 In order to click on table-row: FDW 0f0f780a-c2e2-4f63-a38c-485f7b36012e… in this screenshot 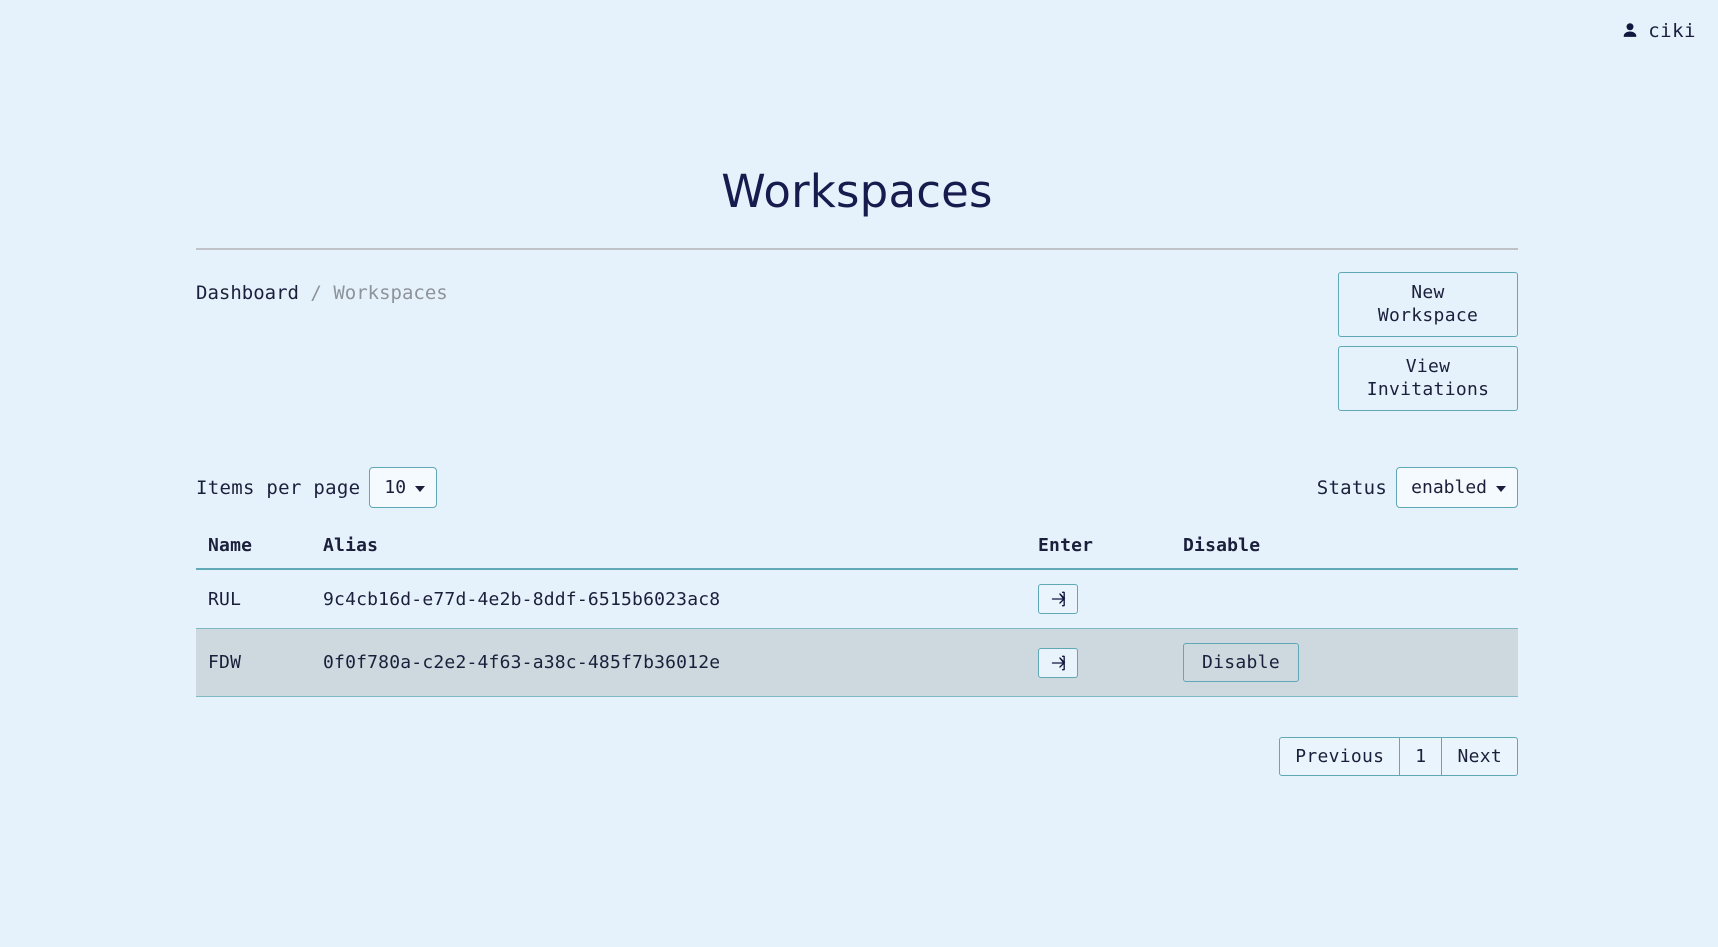, I will do `click(857, 662)`.